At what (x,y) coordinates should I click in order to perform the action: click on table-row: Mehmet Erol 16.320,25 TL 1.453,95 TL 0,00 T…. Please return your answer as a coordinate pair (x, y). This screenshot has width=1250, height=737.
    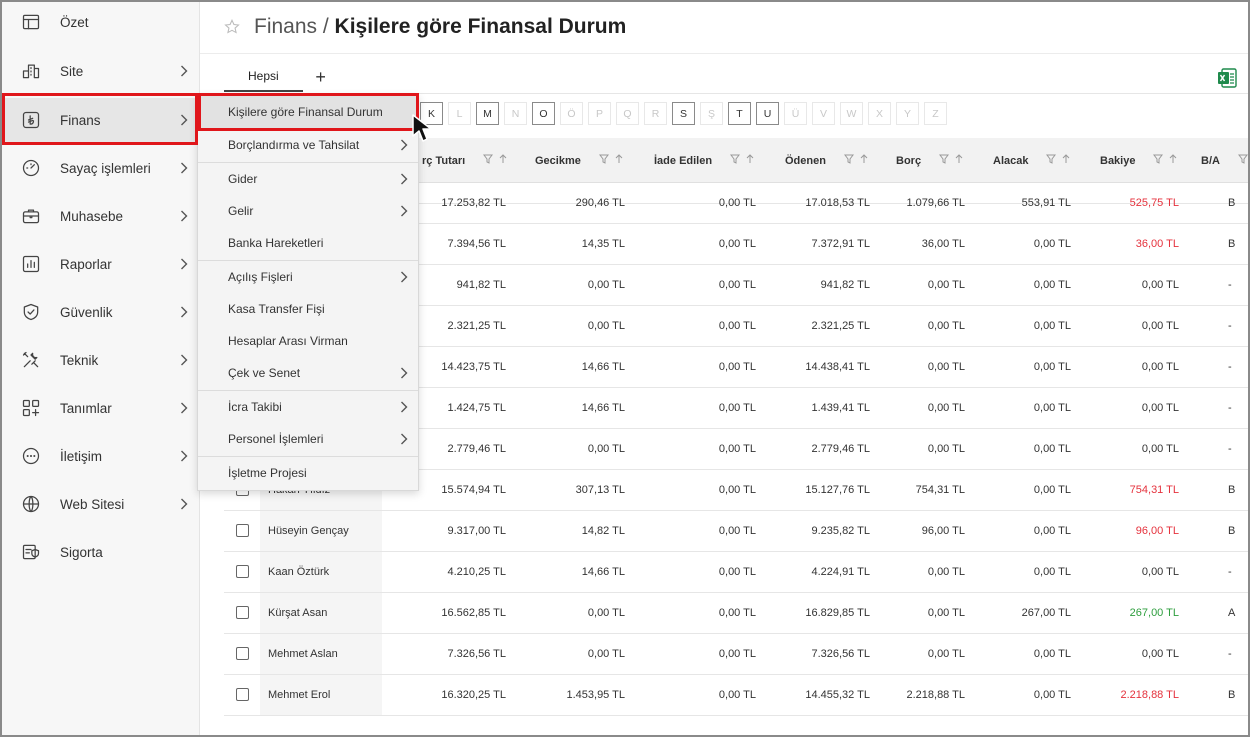
    Looking at the image, I should click on (736, 695).